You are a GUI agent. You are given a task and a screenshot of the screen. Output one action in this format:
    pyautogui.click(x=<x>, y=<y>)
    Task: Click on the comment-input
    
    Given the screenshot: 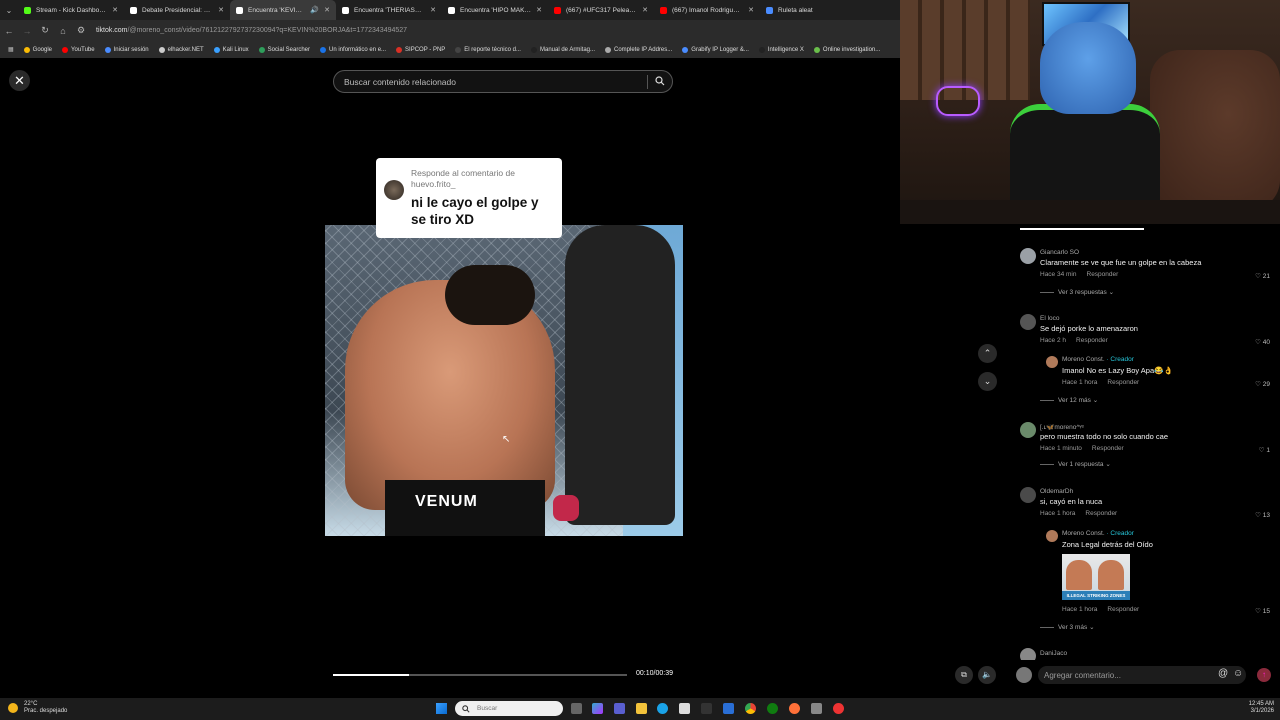 What is the action you would take?
    pyautogui.click(x=1142, y=675)
    